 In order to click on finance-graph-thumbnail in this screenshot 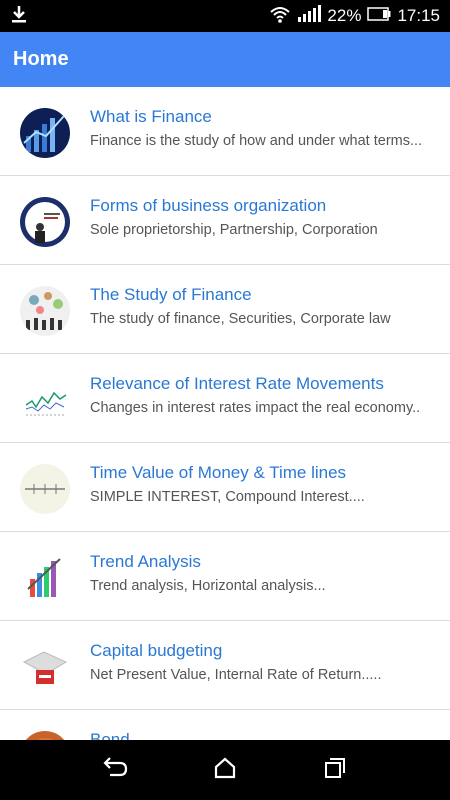, I will do `click(45, 133)`.